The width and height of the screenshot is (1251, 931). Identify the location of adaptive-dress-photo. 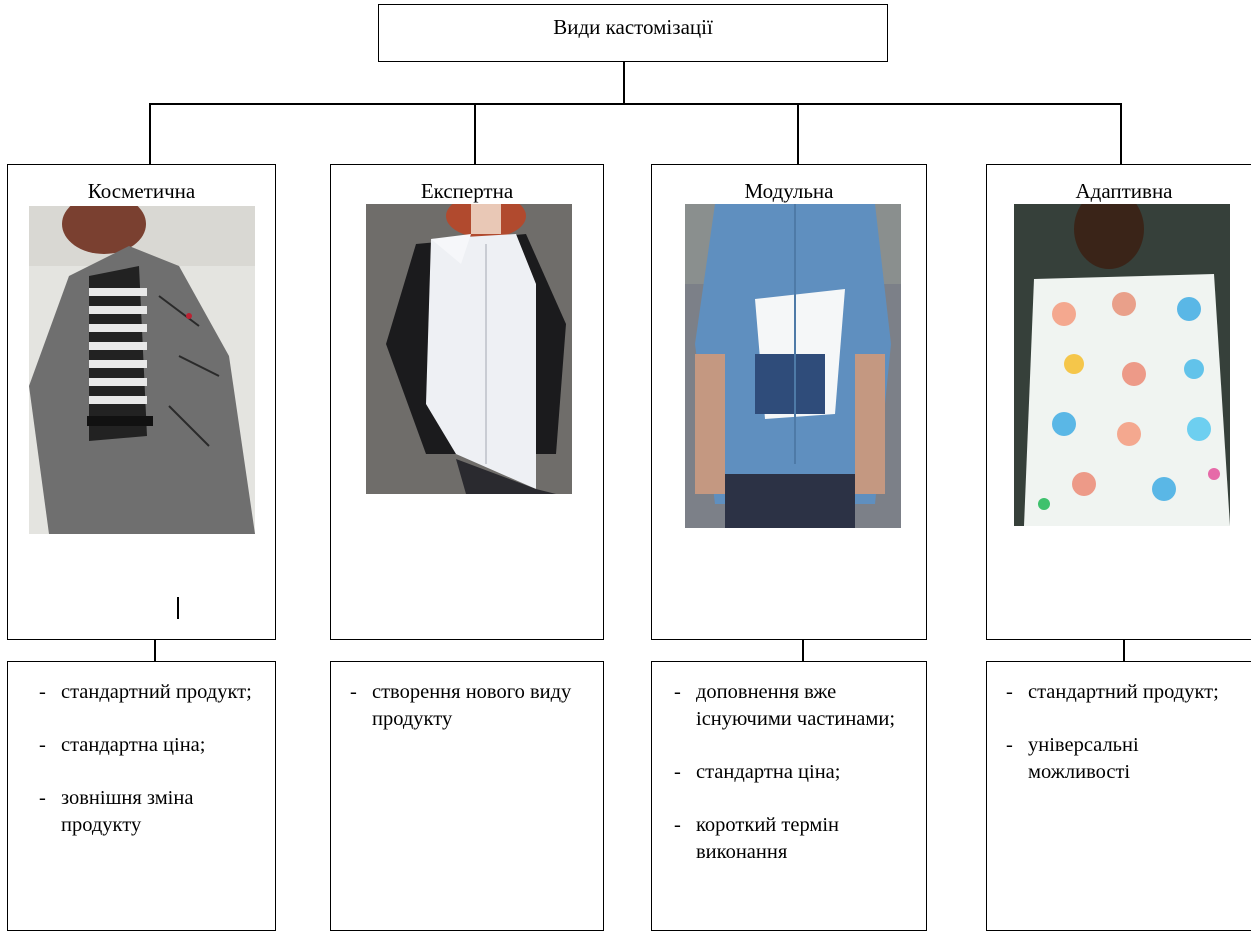
(1122, 365).